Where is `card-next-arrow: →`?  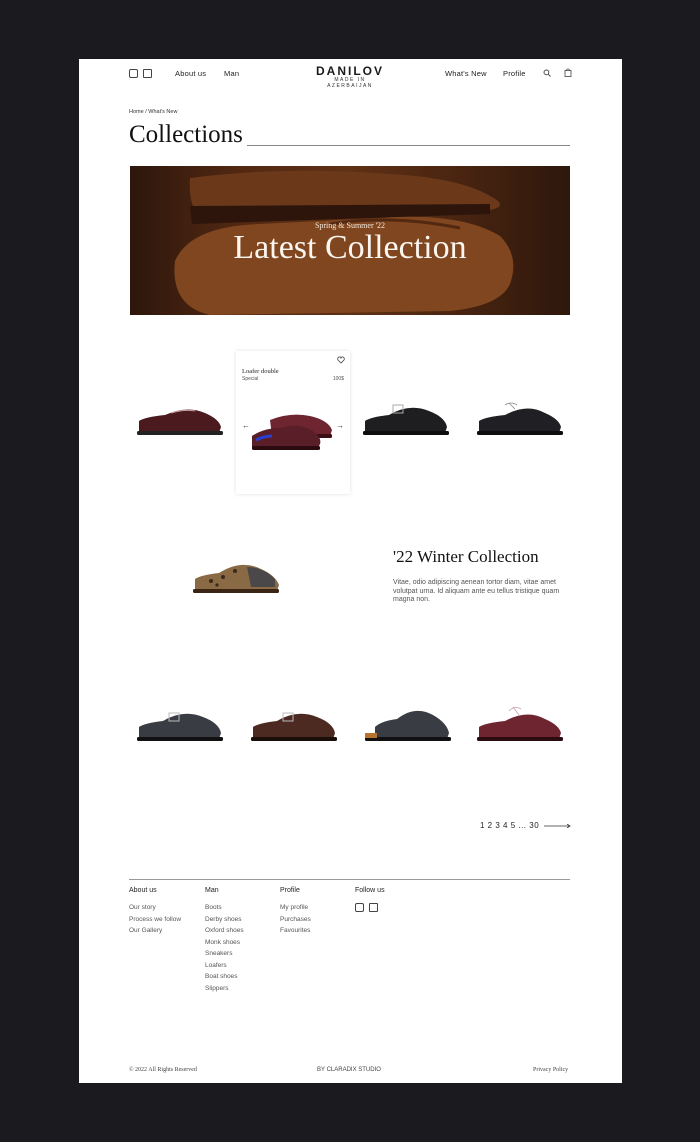
card-next-arrow: → is located at coordinates (340, 425).